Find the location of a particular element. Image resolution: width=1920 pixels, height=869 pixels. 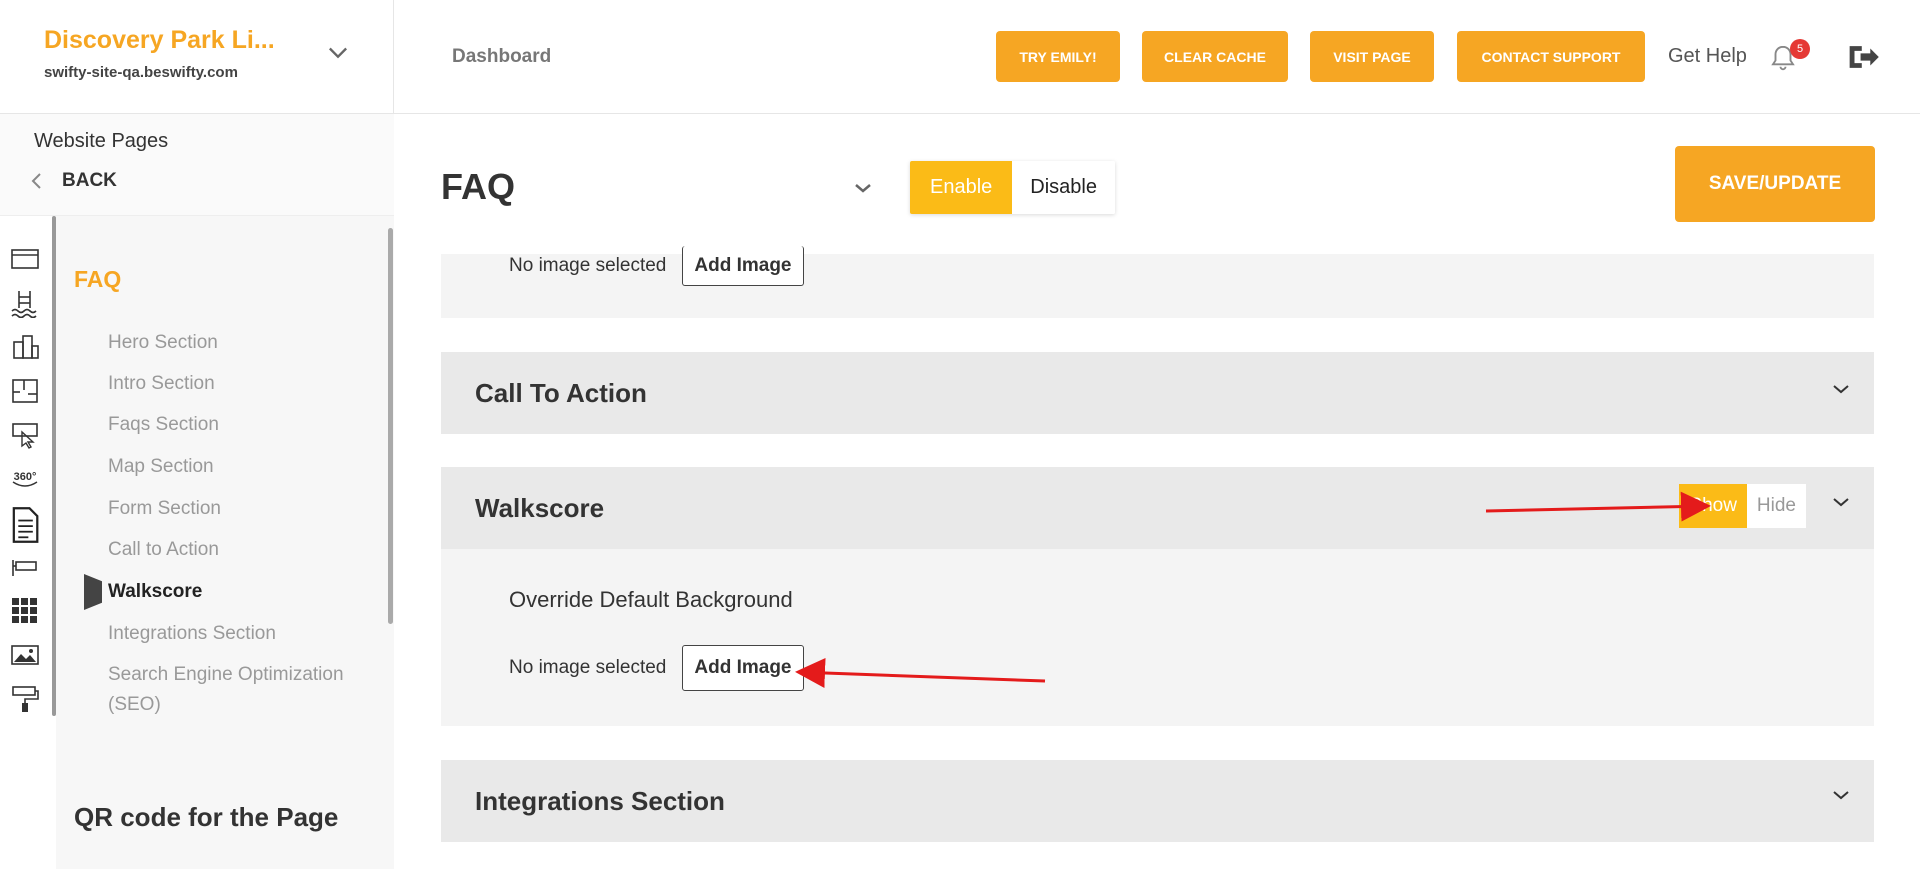

section-walkscore: Walkscore Show Hide is located at coordinates (1157, 508).